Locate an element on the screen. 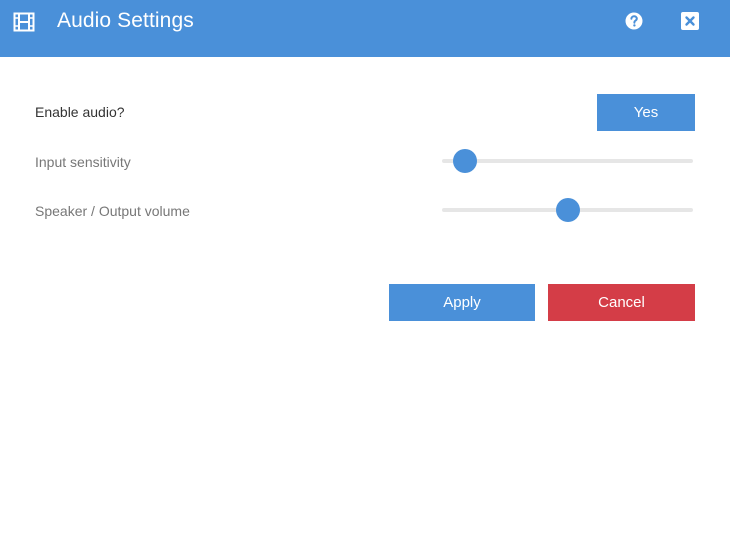 The width and height of the screenshot is (730, 550). close-icon is located at coordinates (690, 21).